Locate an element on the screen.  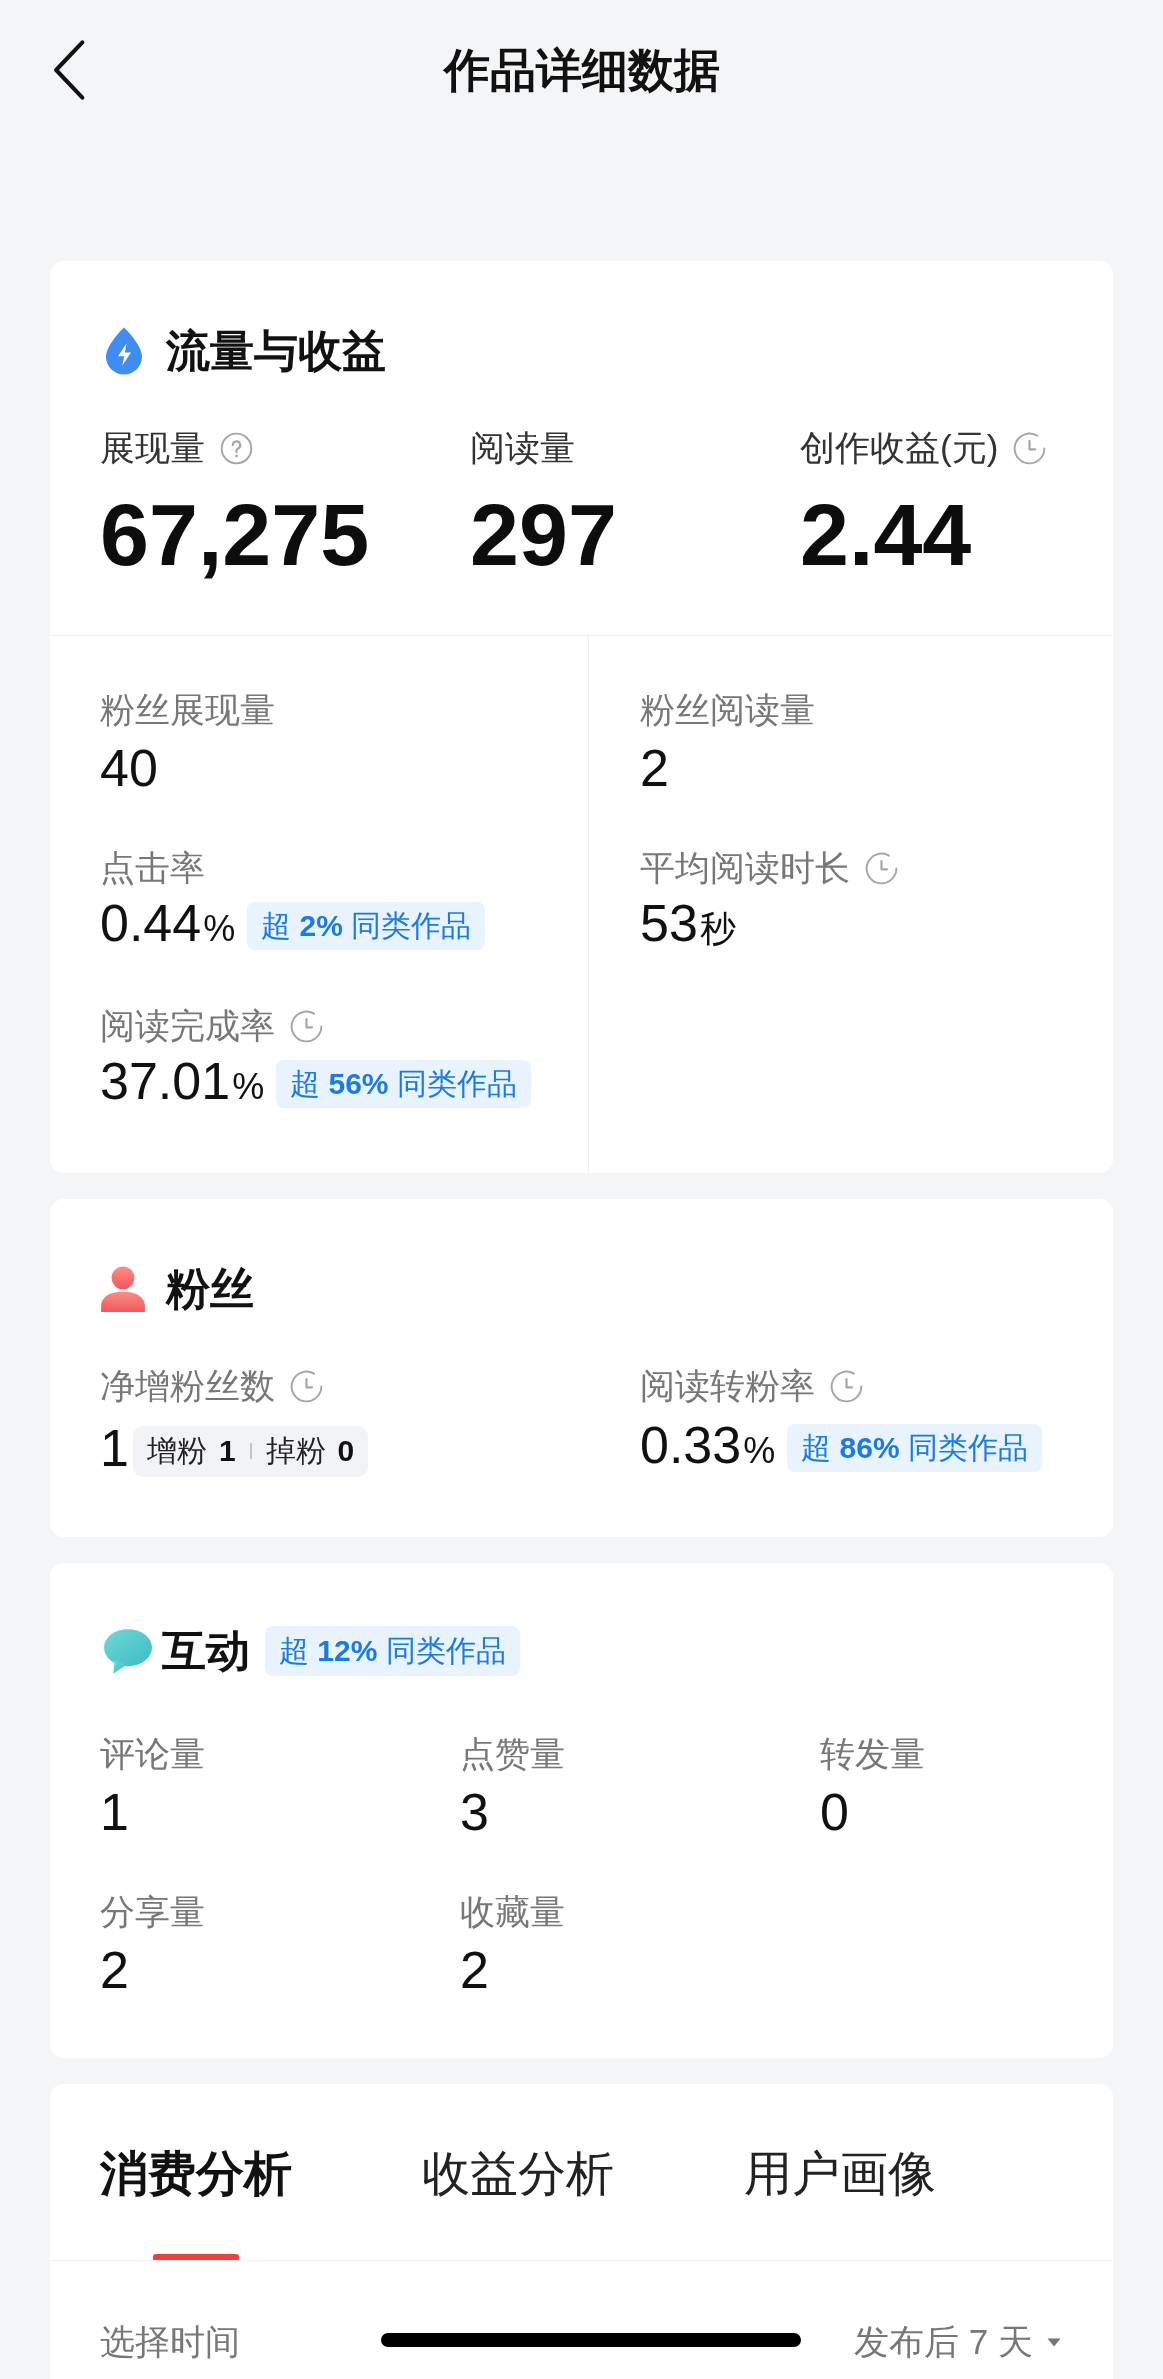
comparison-badge: 超 86% 同类作品 is located at coordinates (914, 1448).